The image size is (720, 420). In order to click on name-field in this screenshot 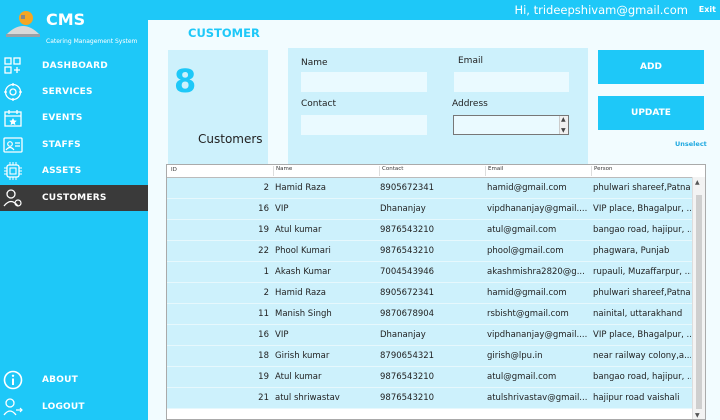, I will do `click(364, 82)`.